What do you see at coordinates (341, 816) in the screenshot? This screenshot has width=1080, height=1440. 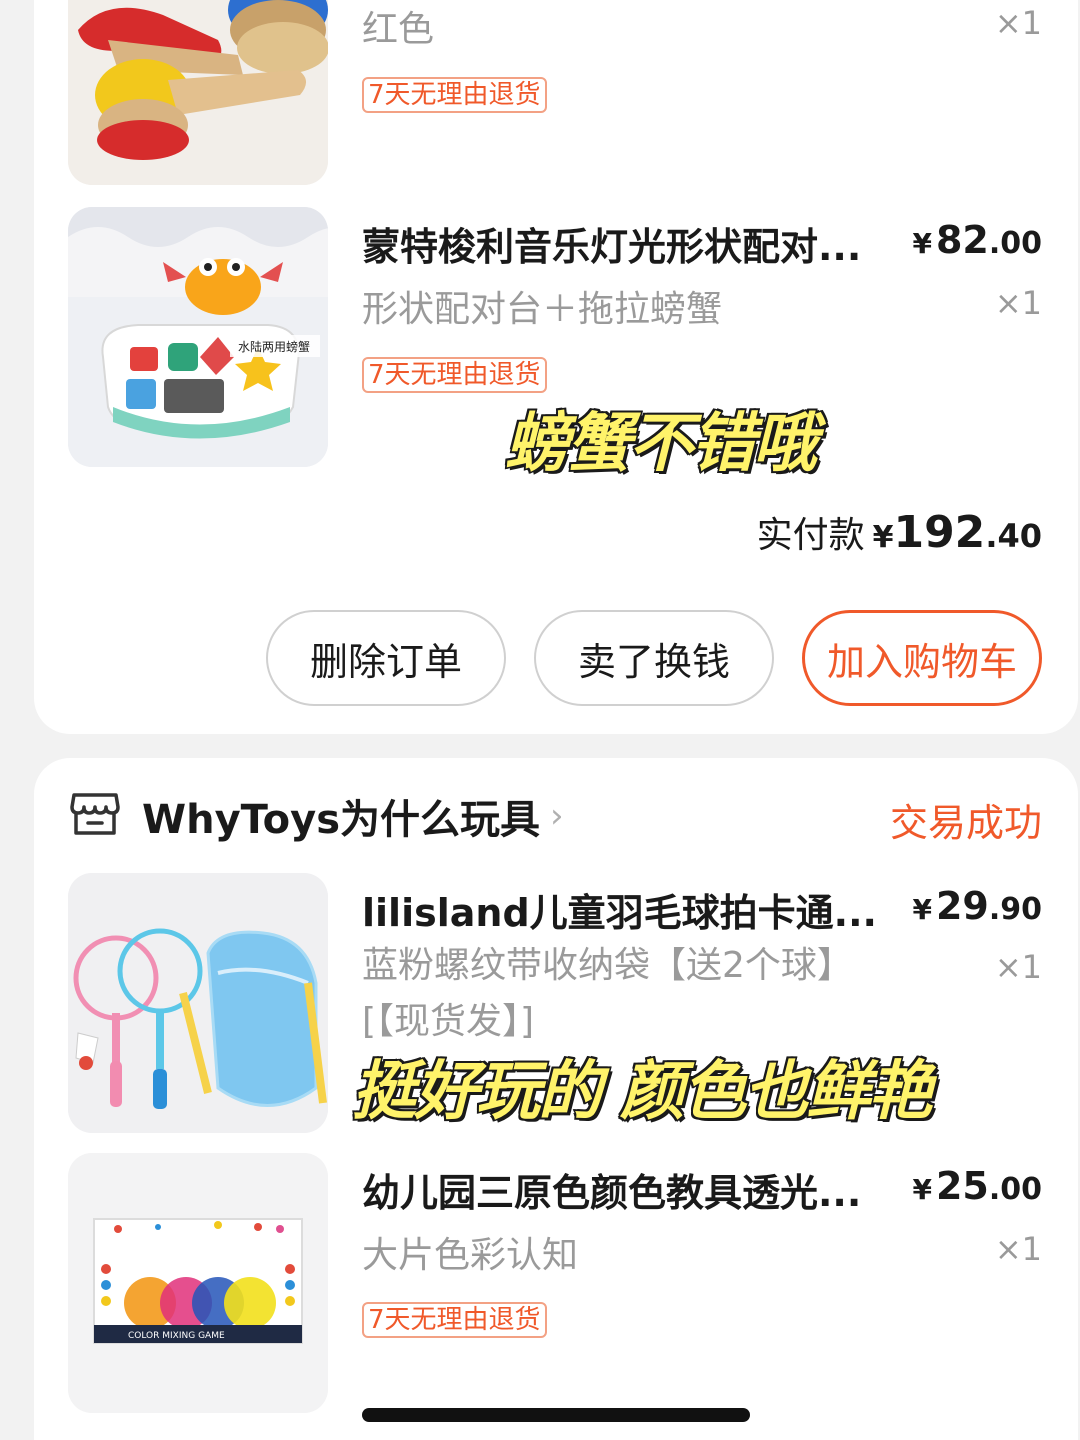 I see `shop-name: WhyToys为什么玩具` at bounding box center [341, 816].